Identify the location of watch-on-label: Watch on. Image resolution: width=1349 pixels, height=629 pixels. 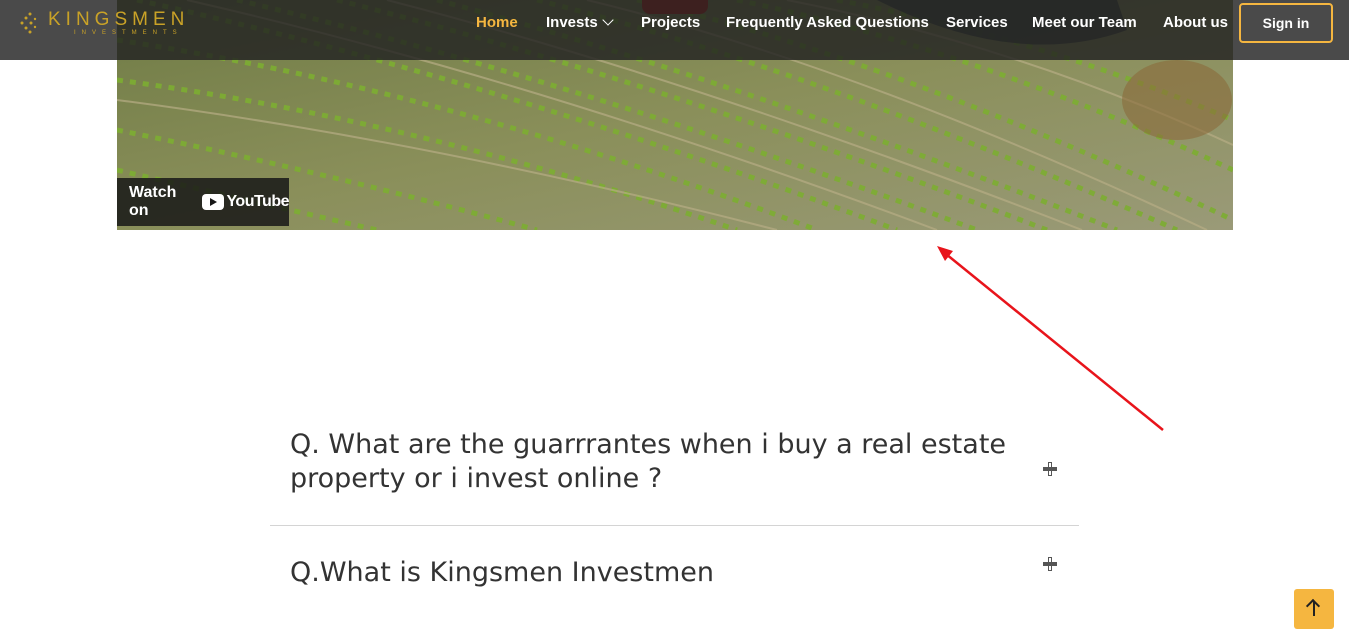
(153, 201).